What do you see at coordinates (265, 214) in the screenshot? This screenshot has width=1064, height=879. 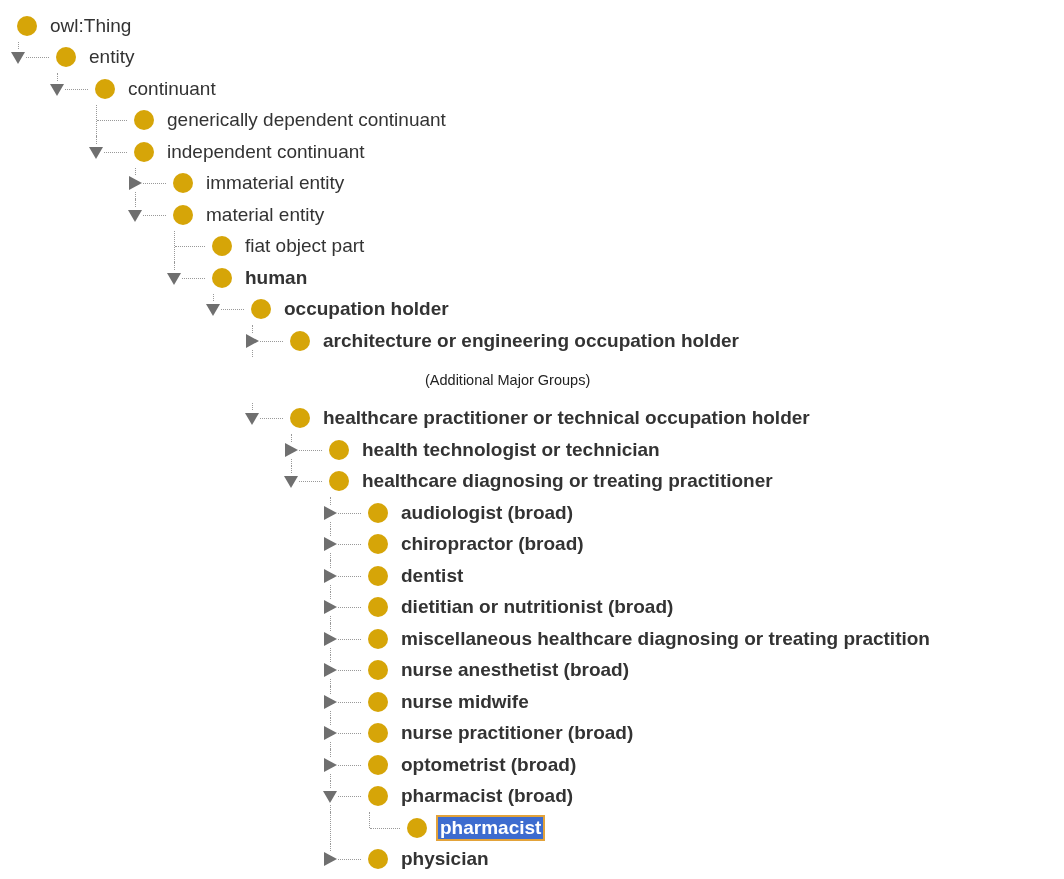 I see `tree-item: material entity` at bounding box center [265, 214].